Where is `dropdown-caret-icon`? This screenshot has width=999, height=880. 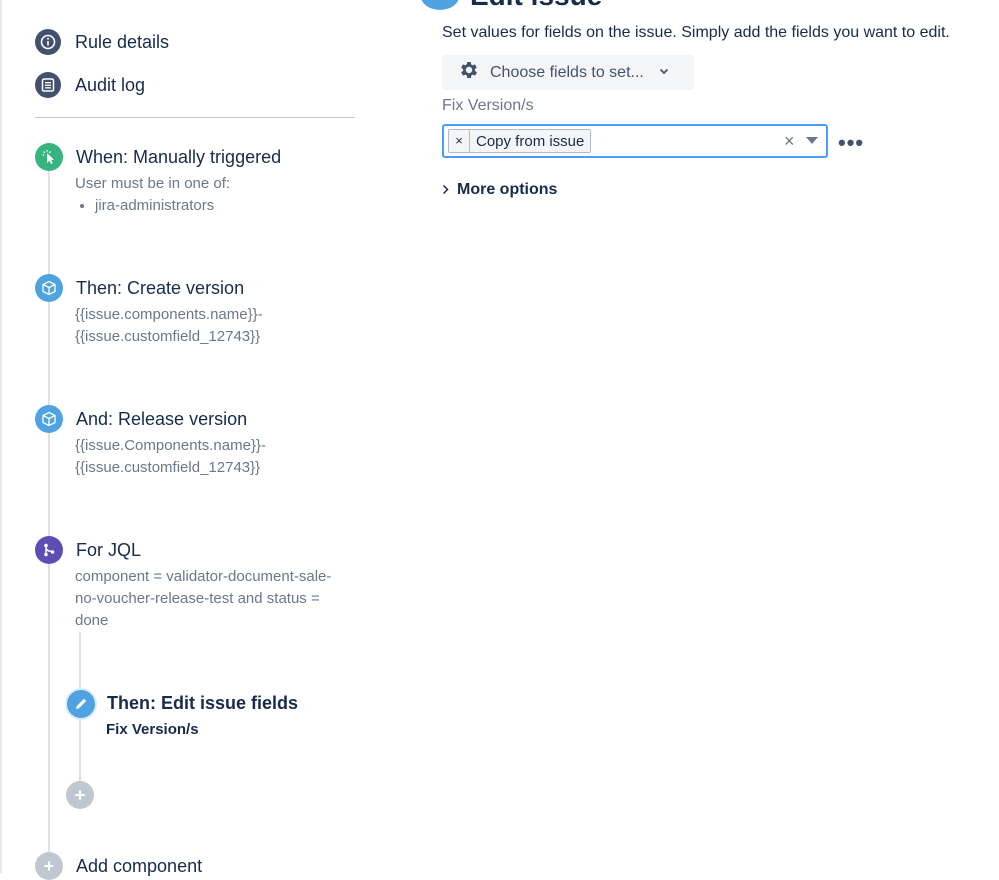
dropdown-caret-icon is located at coordinates (812, 140).